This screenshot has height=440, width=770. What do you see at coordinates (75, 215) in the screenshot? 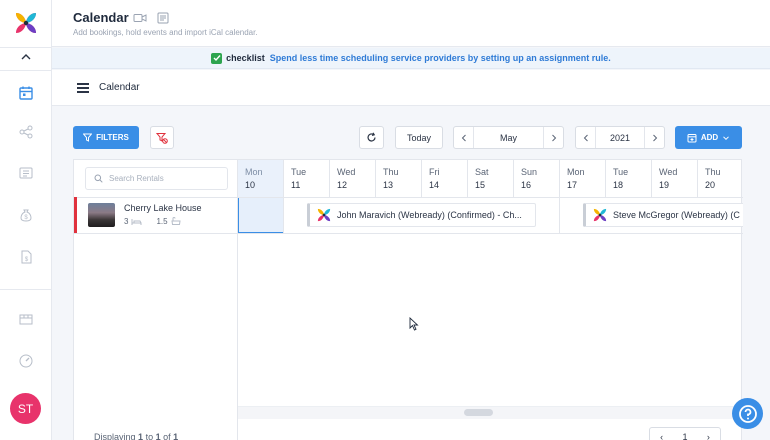
I see `rental-marker` at bounding box center [75, 215].